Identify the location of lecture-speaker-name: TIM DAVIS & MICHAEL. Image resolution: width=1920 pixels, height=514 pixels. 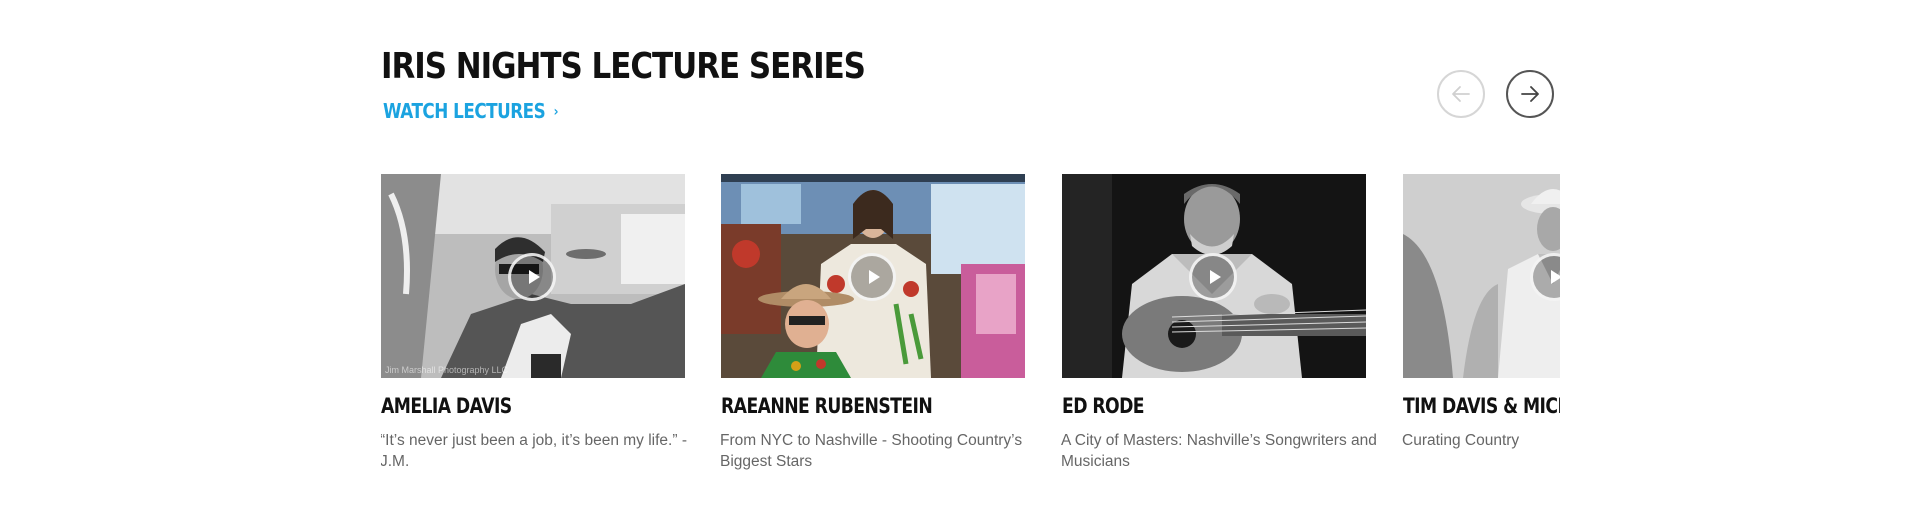
(1481, 406).